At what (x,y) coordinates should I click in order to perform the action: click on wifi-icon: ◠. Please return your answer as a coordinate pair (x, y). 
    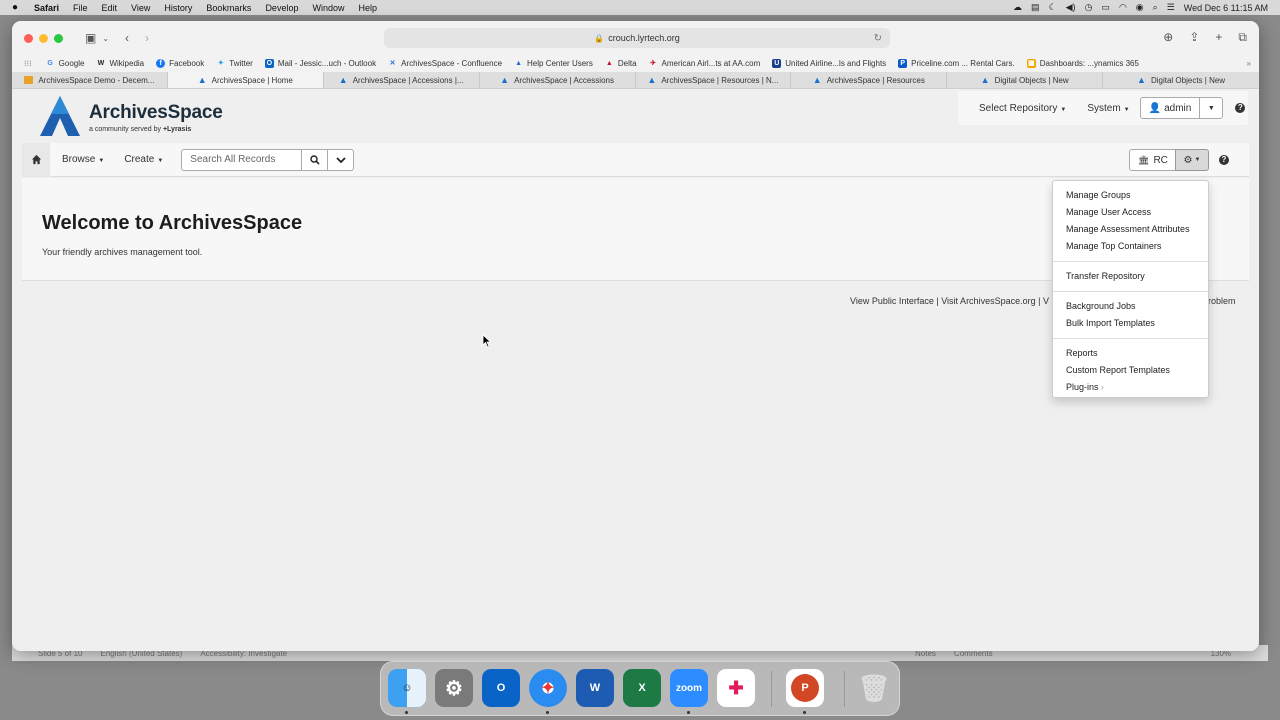
    Looking at the image, I should click on (1123, 7).